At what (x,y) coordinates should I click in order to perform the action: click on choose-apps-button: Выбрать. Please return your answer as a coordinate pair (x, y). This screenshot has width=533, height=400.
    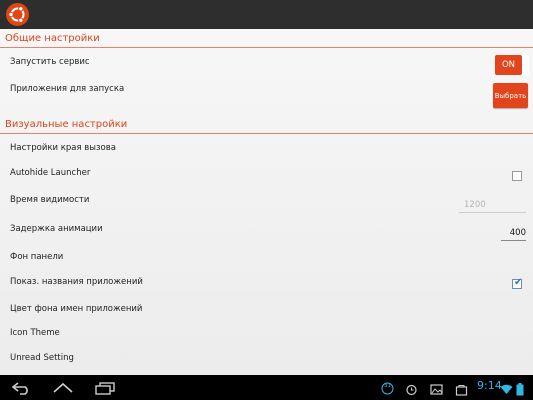
    Looking at the image, I should click on (510, 95).